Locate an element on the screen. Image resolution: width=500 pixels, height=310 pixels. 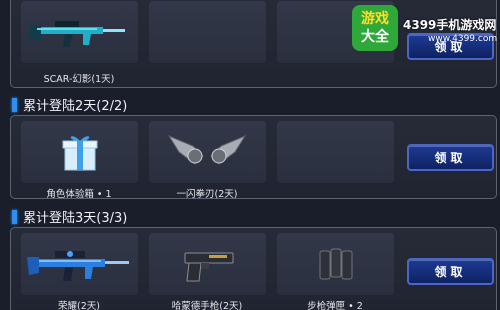
section-title-text: 累计登陆3天(3/3) is located at coordinates (75, 218).